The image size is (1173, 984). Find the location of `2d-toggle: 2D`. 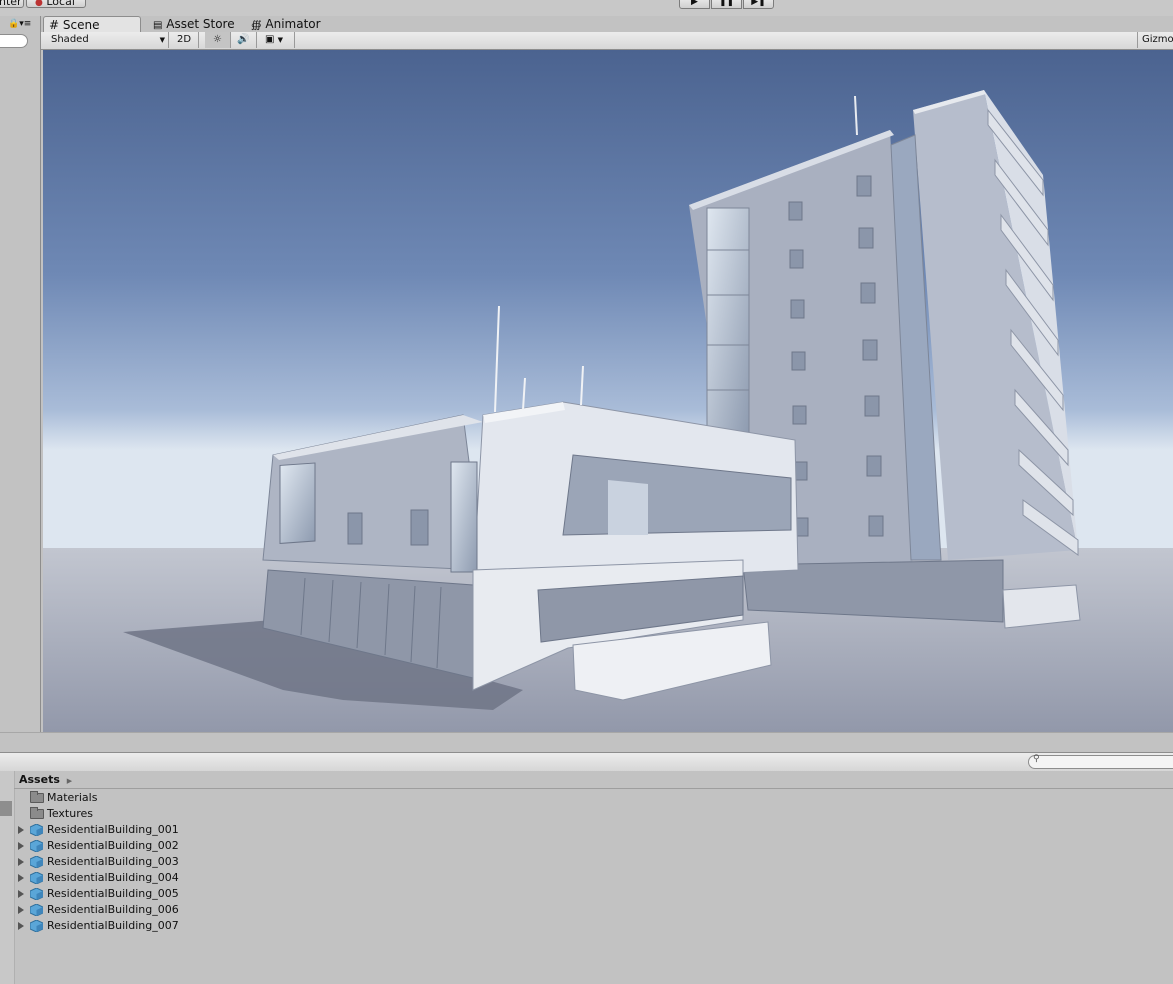

2d-toggle: 2D is located at coordinates (186, 40).